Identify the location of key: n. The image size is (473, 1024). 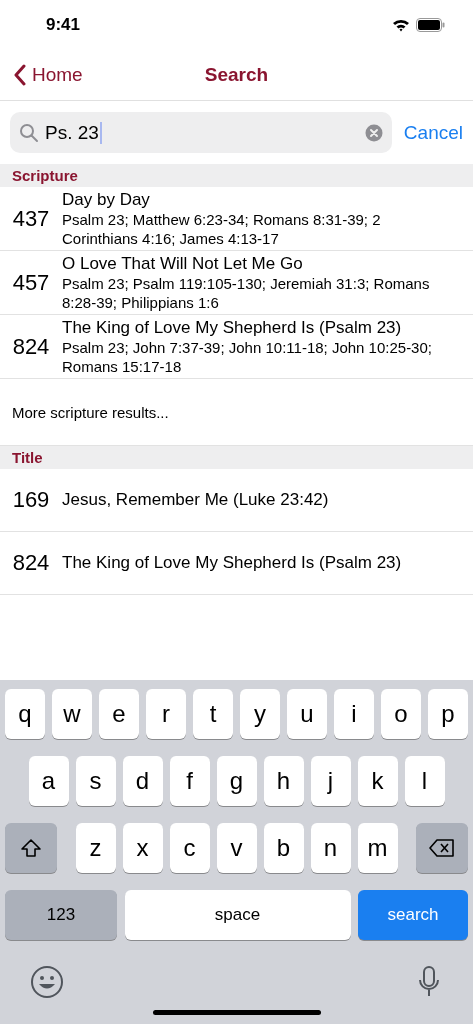
(330, 848).